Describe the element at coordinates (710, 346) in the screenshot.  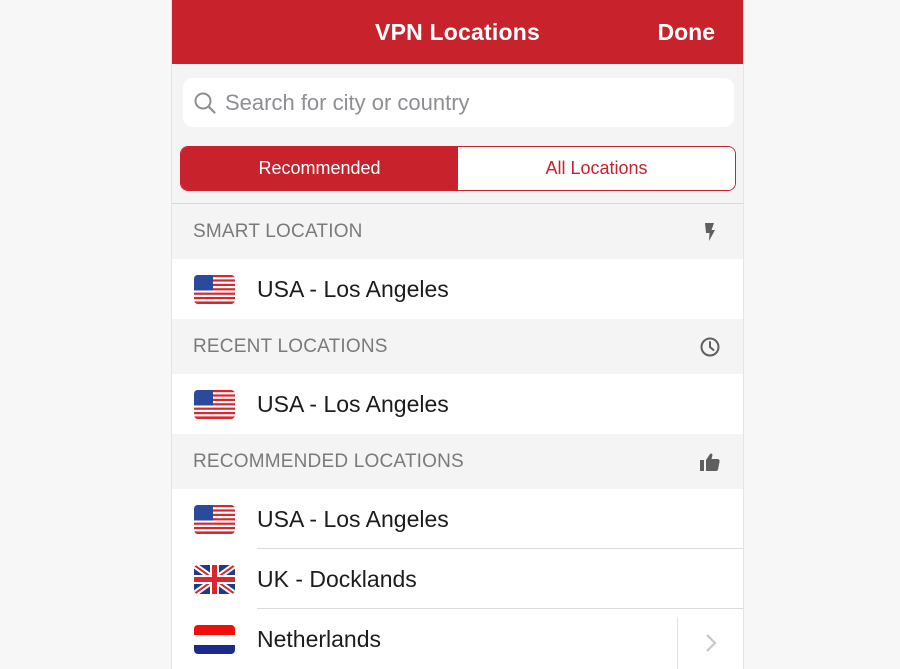
I see `clock-icon` at that location.